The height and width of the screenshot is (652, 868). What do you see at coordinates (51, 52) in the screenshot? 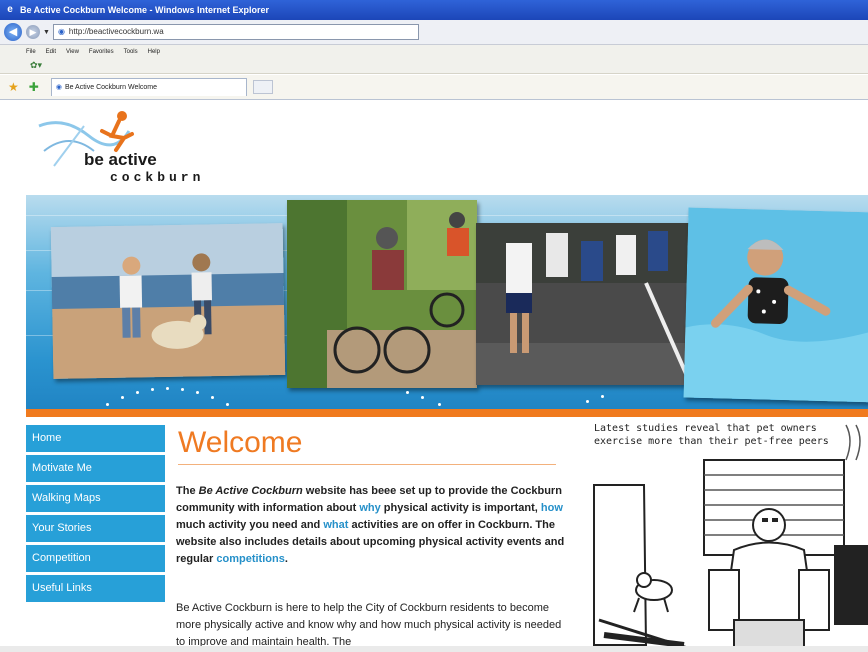
I see `menu-edit: Edit` at bounding box center [51, 52].